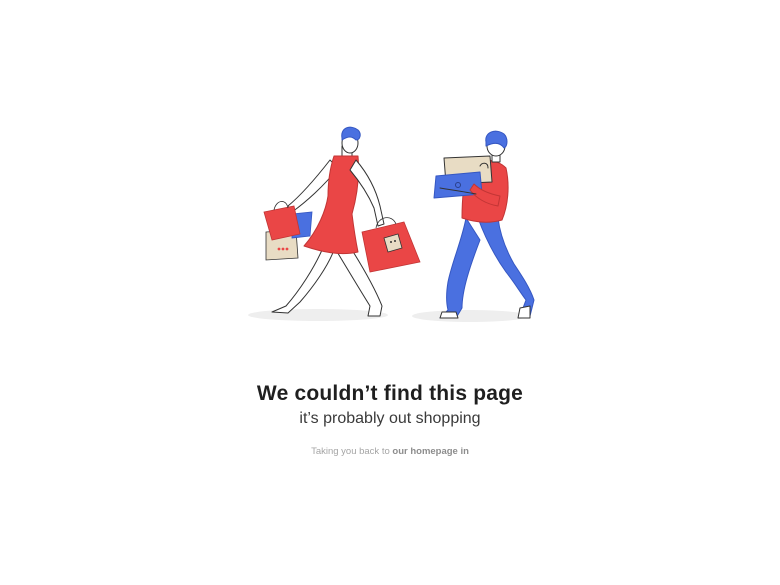  Describe the element at coordinates (352, 451) in the screenshot. I see `redirect-prefix-text: Taking you back to` at that location.